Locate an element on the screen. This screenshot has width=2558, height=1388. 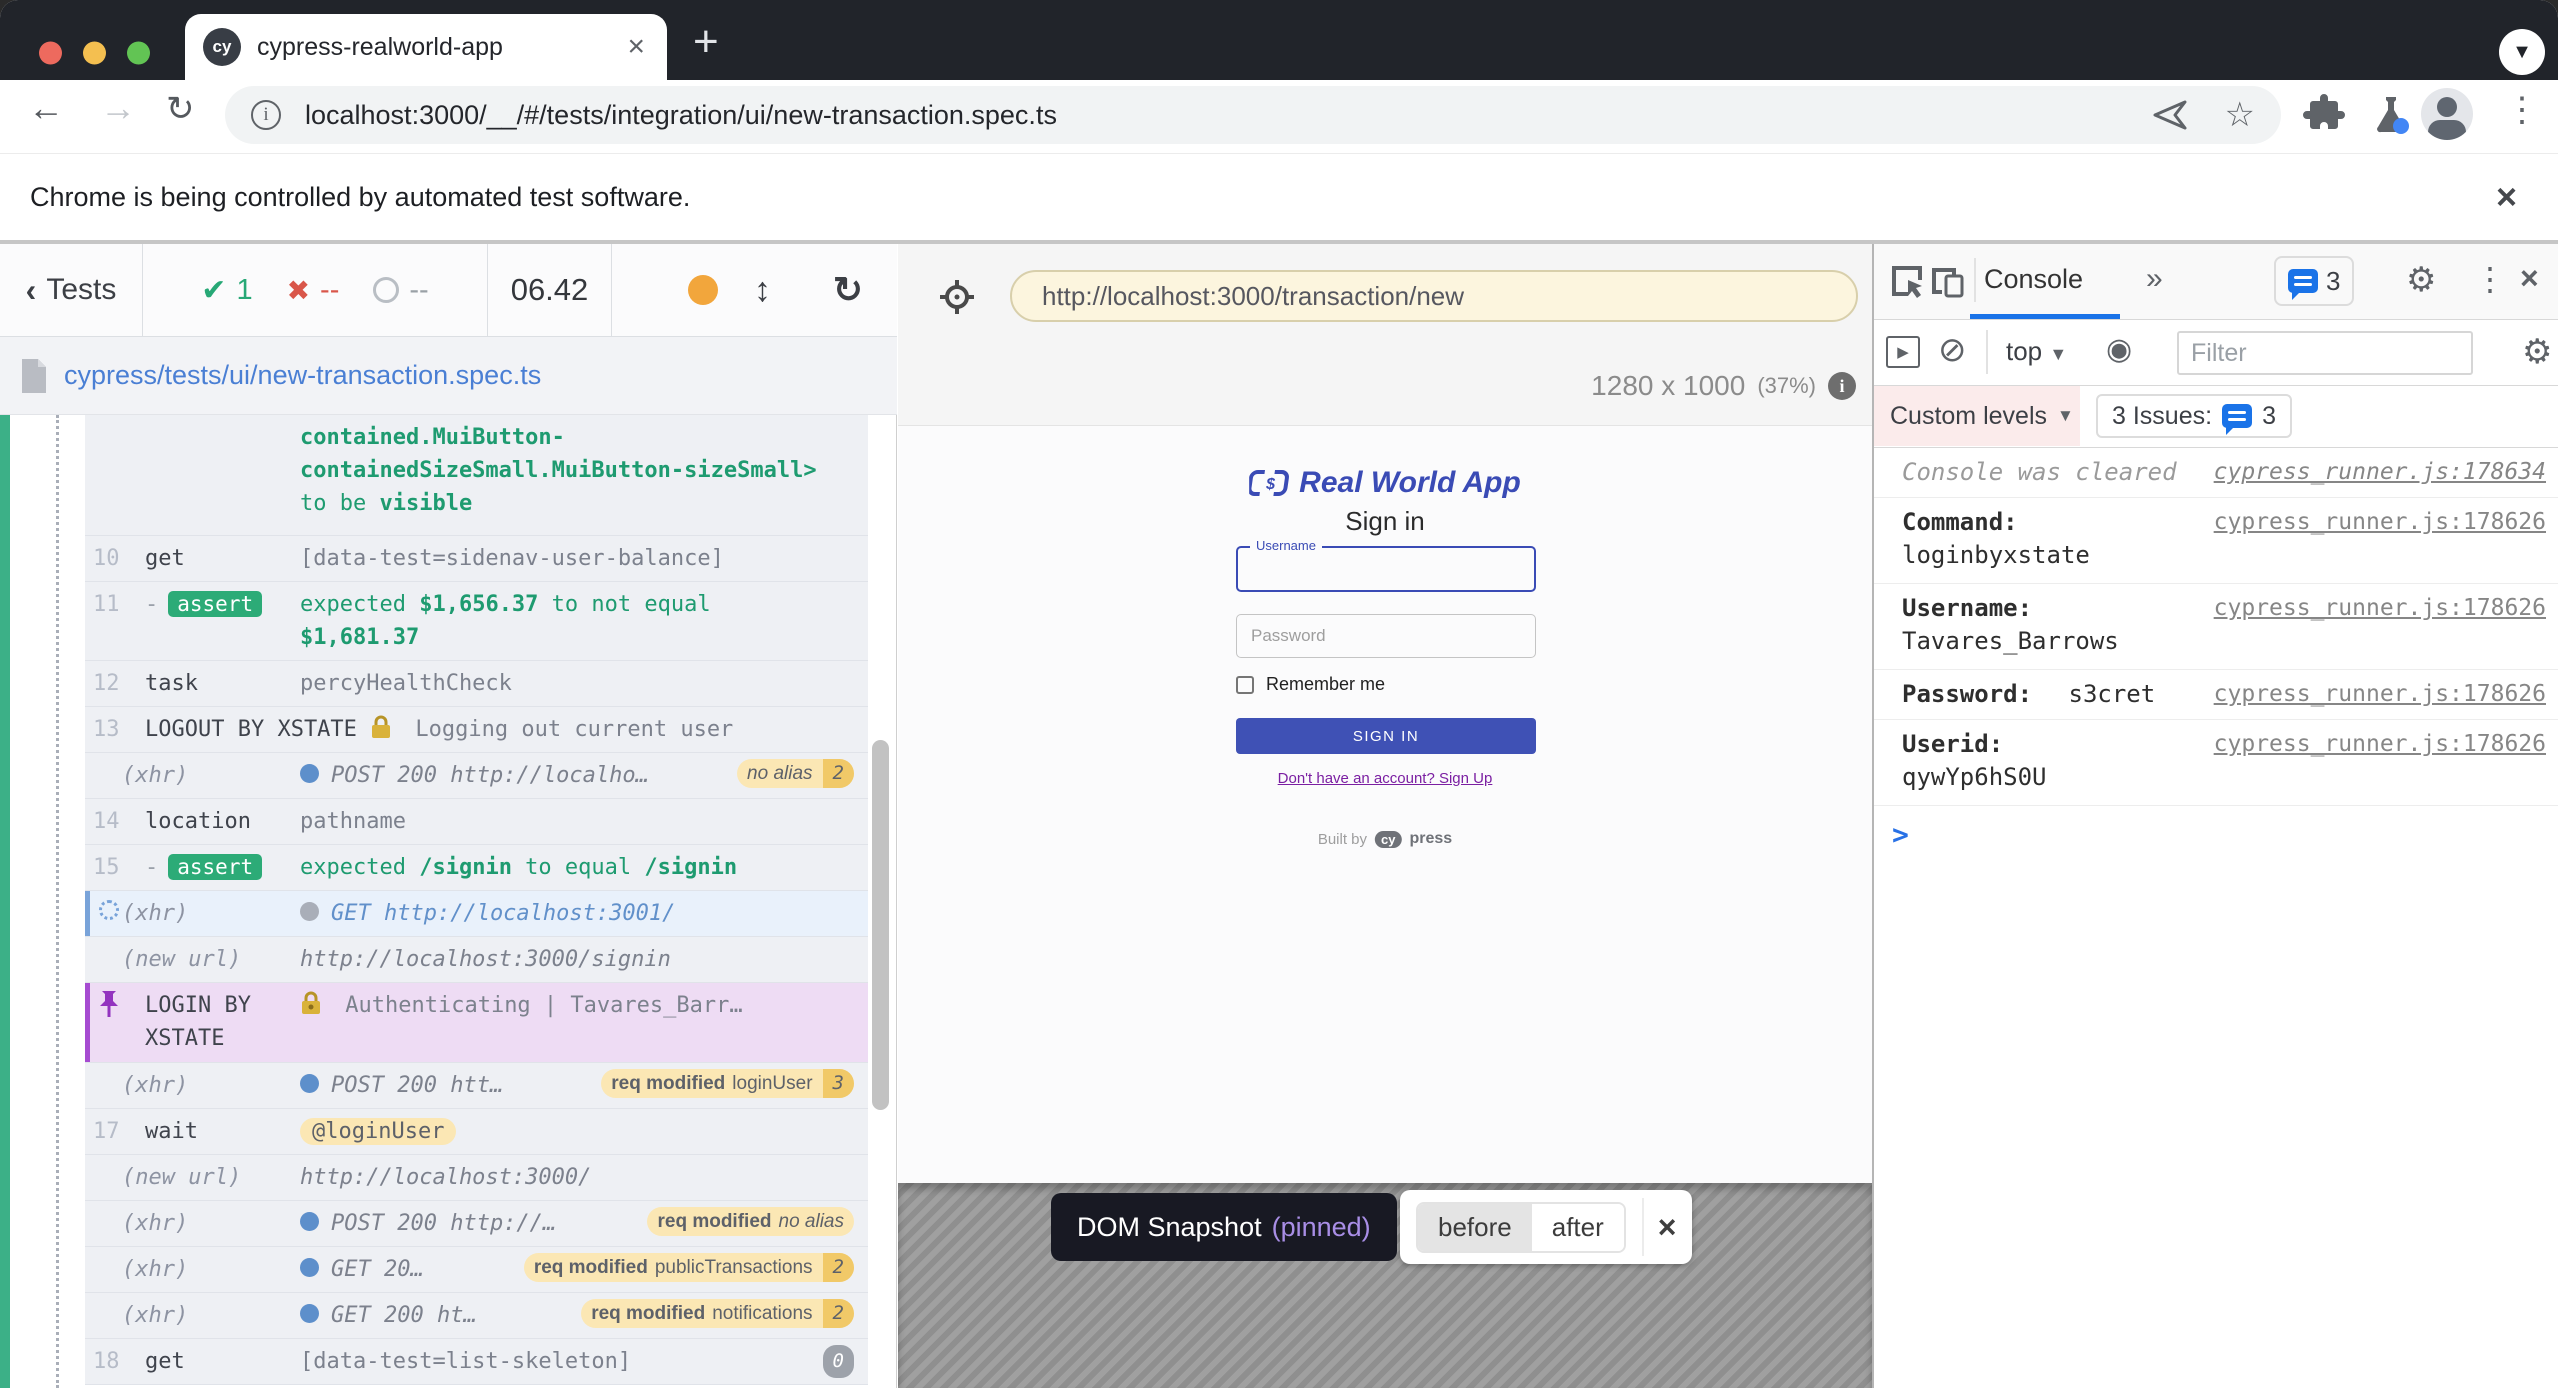
test-status-strip is located at coordinates (5, 901).